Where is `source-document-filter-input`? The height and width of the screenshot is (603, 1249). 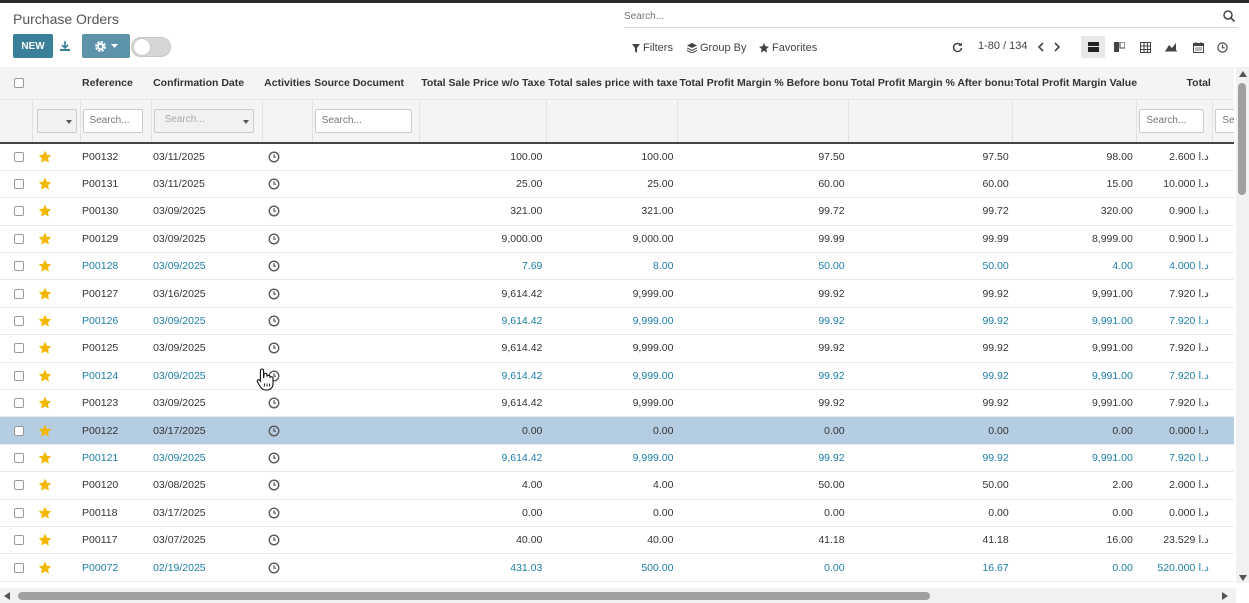
source-document-filter-input is located at coordinates (363, 120).